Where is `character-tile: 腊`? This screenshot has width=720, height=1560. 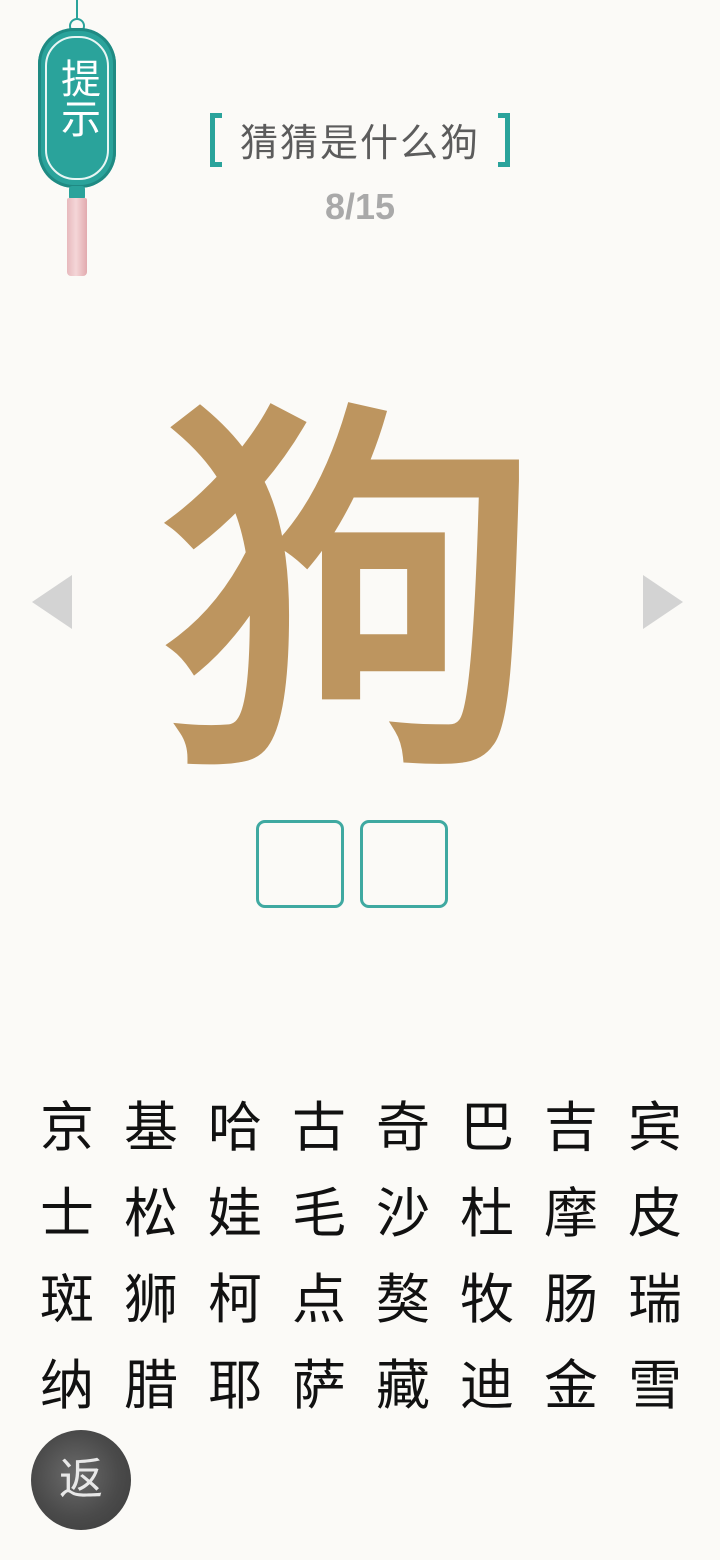 character-tile: 腊 is located at coordinates (151, 1386).